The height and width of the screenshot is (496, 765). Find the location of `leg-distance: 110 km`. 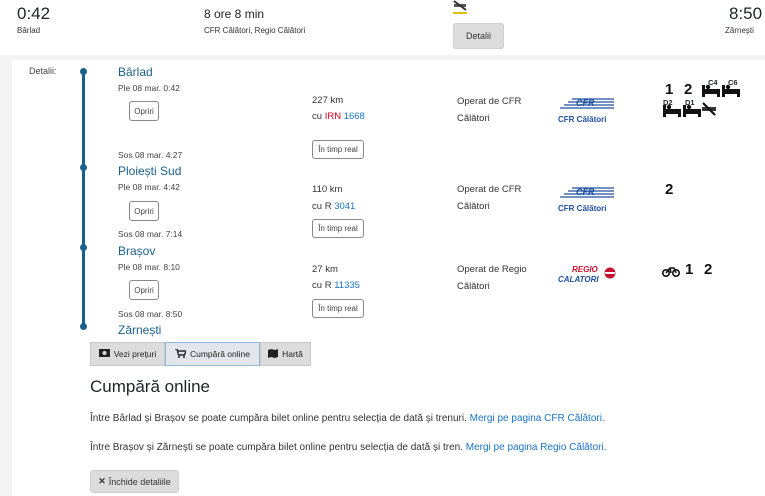

leg-distance: 110 km is located at coordinates (327, 189).